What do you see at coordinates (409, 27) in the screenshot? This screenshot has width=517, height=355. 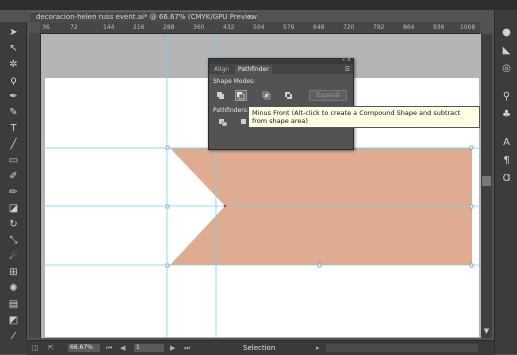 I see `ruler-tick: 864` at bounding box center [409, 27].